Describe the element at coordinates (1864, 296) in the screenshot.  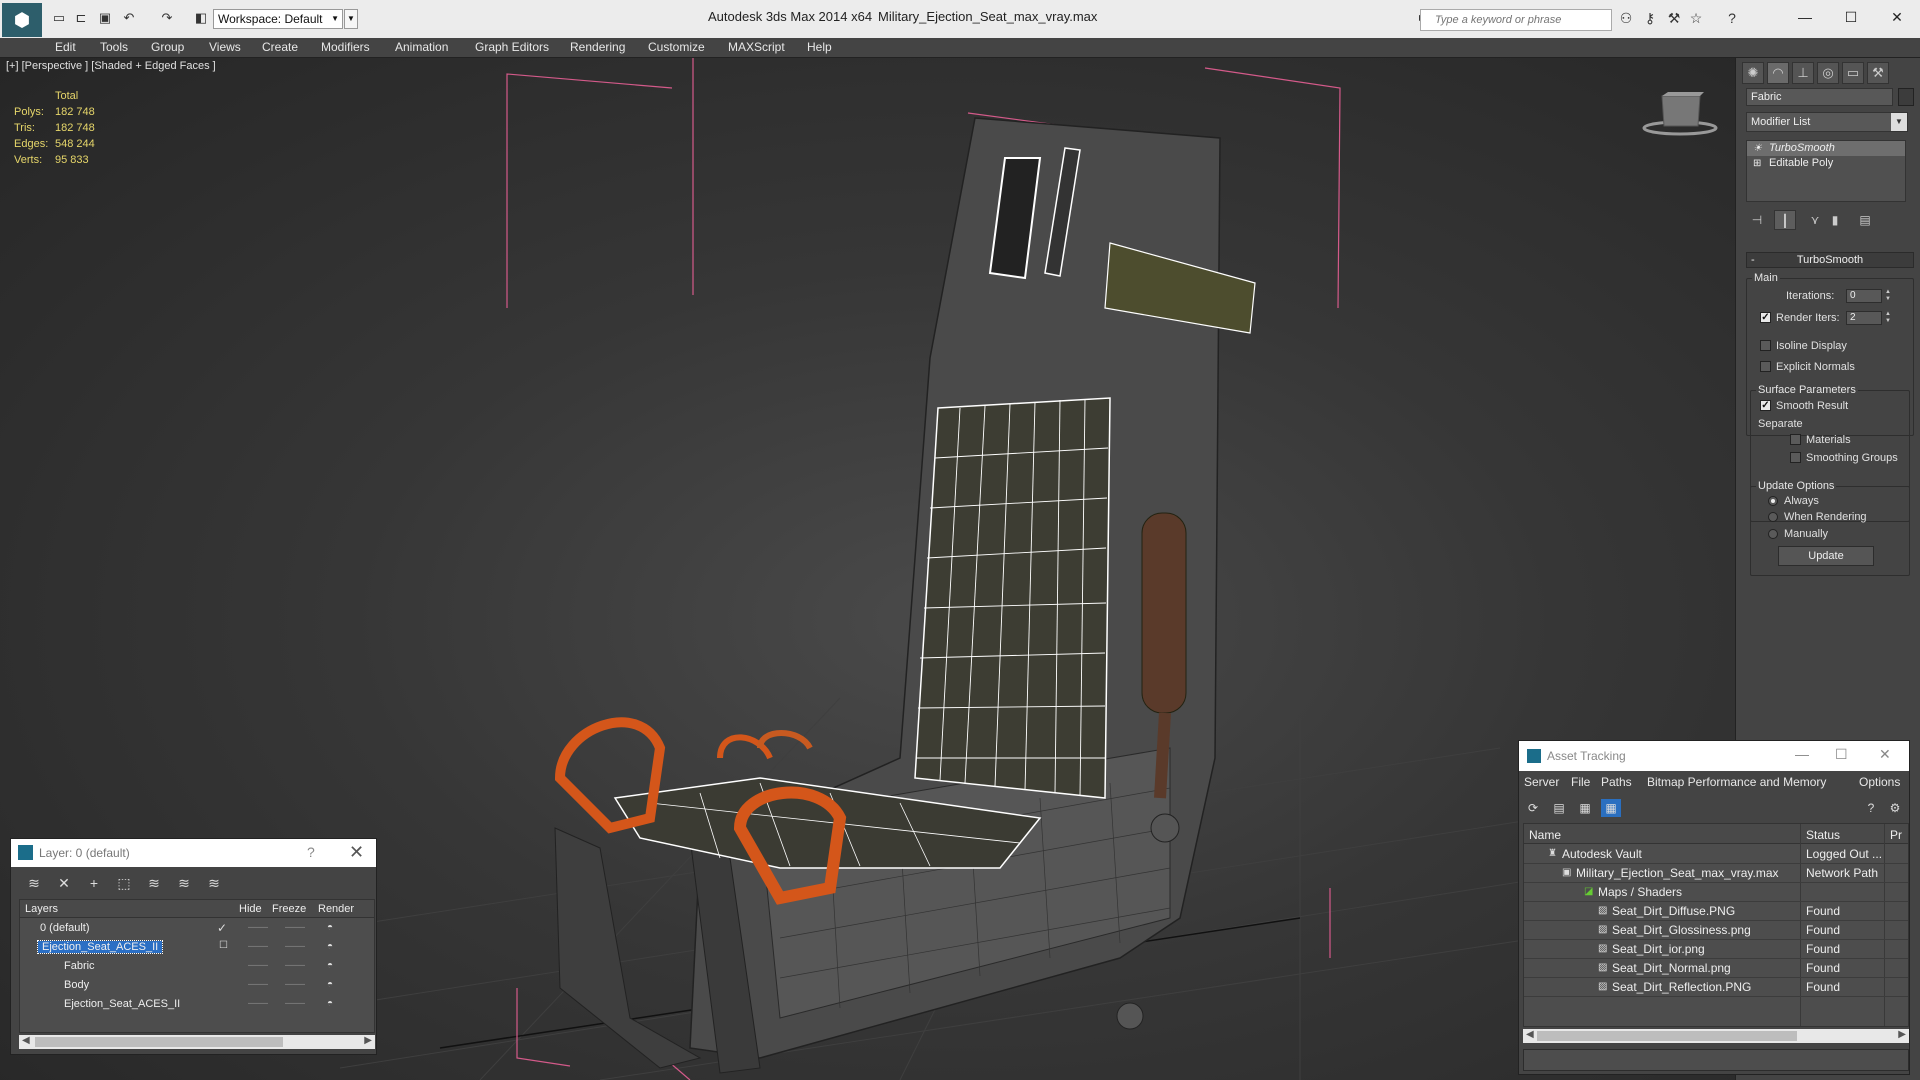
I see `iterations-spinner: 0` at that location.